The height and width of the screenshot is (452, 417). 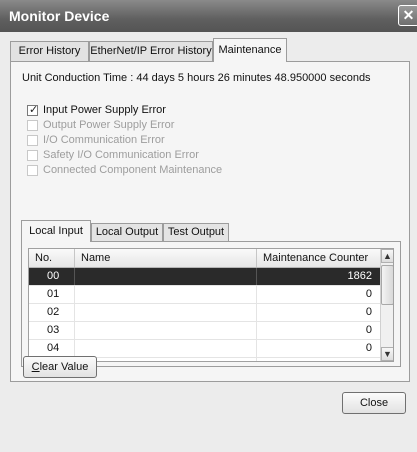 What do you see at coordinates (104, 110) in the screenshot?
I see `checkbox-label: Input Power Supply Error` at bounding box center [104, 110].